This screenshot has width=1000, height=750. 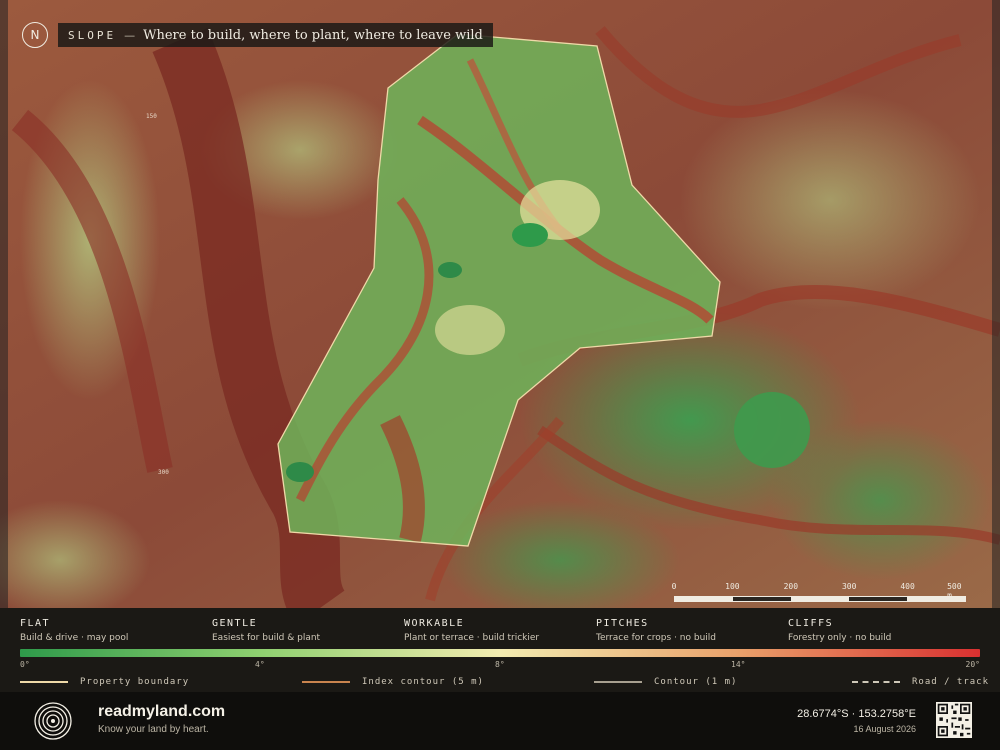 What do you see at coordinates (260, 664) in the screenshot?
I see `gradient-tick: 4°` at bounding box center [260, 664].